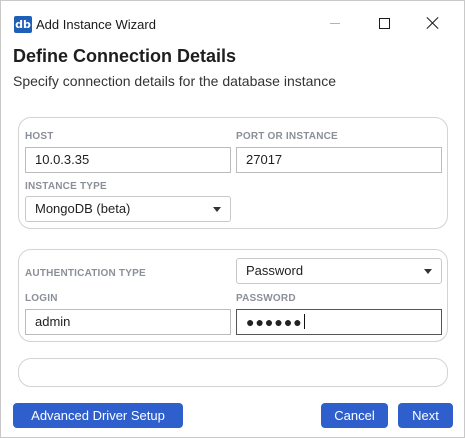 This screenshot has width=465, height=438. Describe the element at coordinates (266, 298) in the screenshot. I see `password-label: PASSWORD` at that location.